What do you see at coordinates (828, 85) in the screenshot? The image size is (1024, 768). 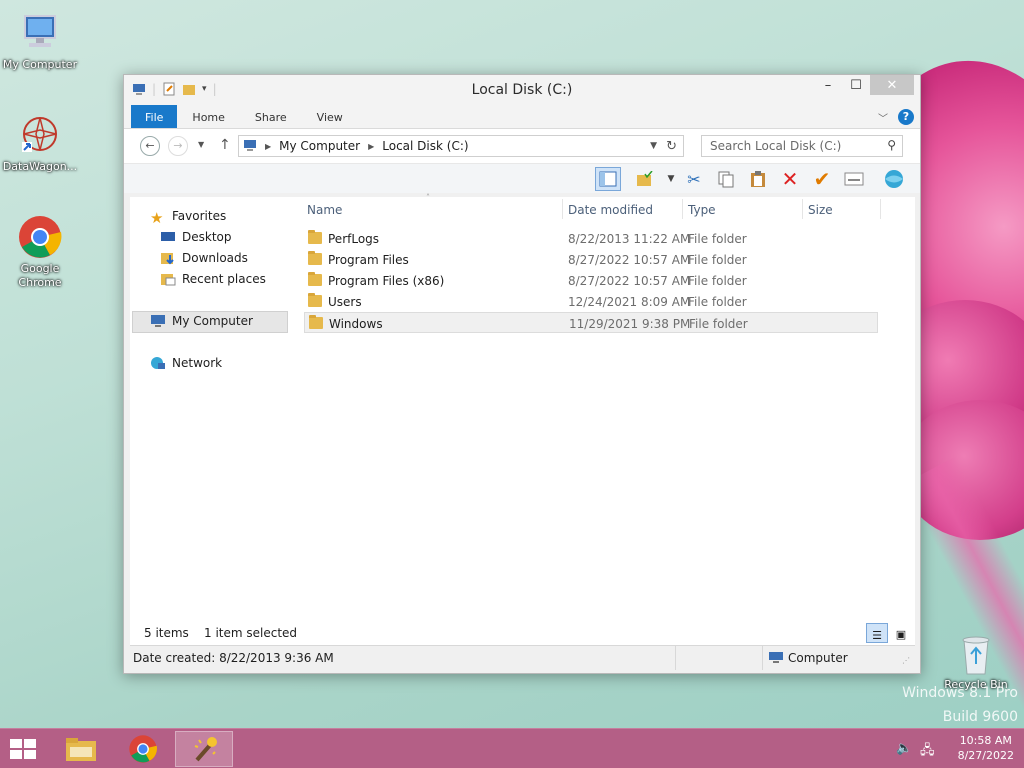 I see `minimize-button: –` at bounding box center [828, 85].